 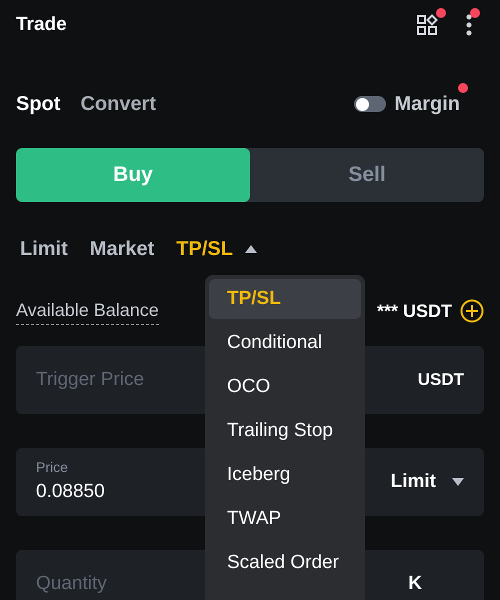 I want to click on margin-label: Margin, so click(x=427, y=104).